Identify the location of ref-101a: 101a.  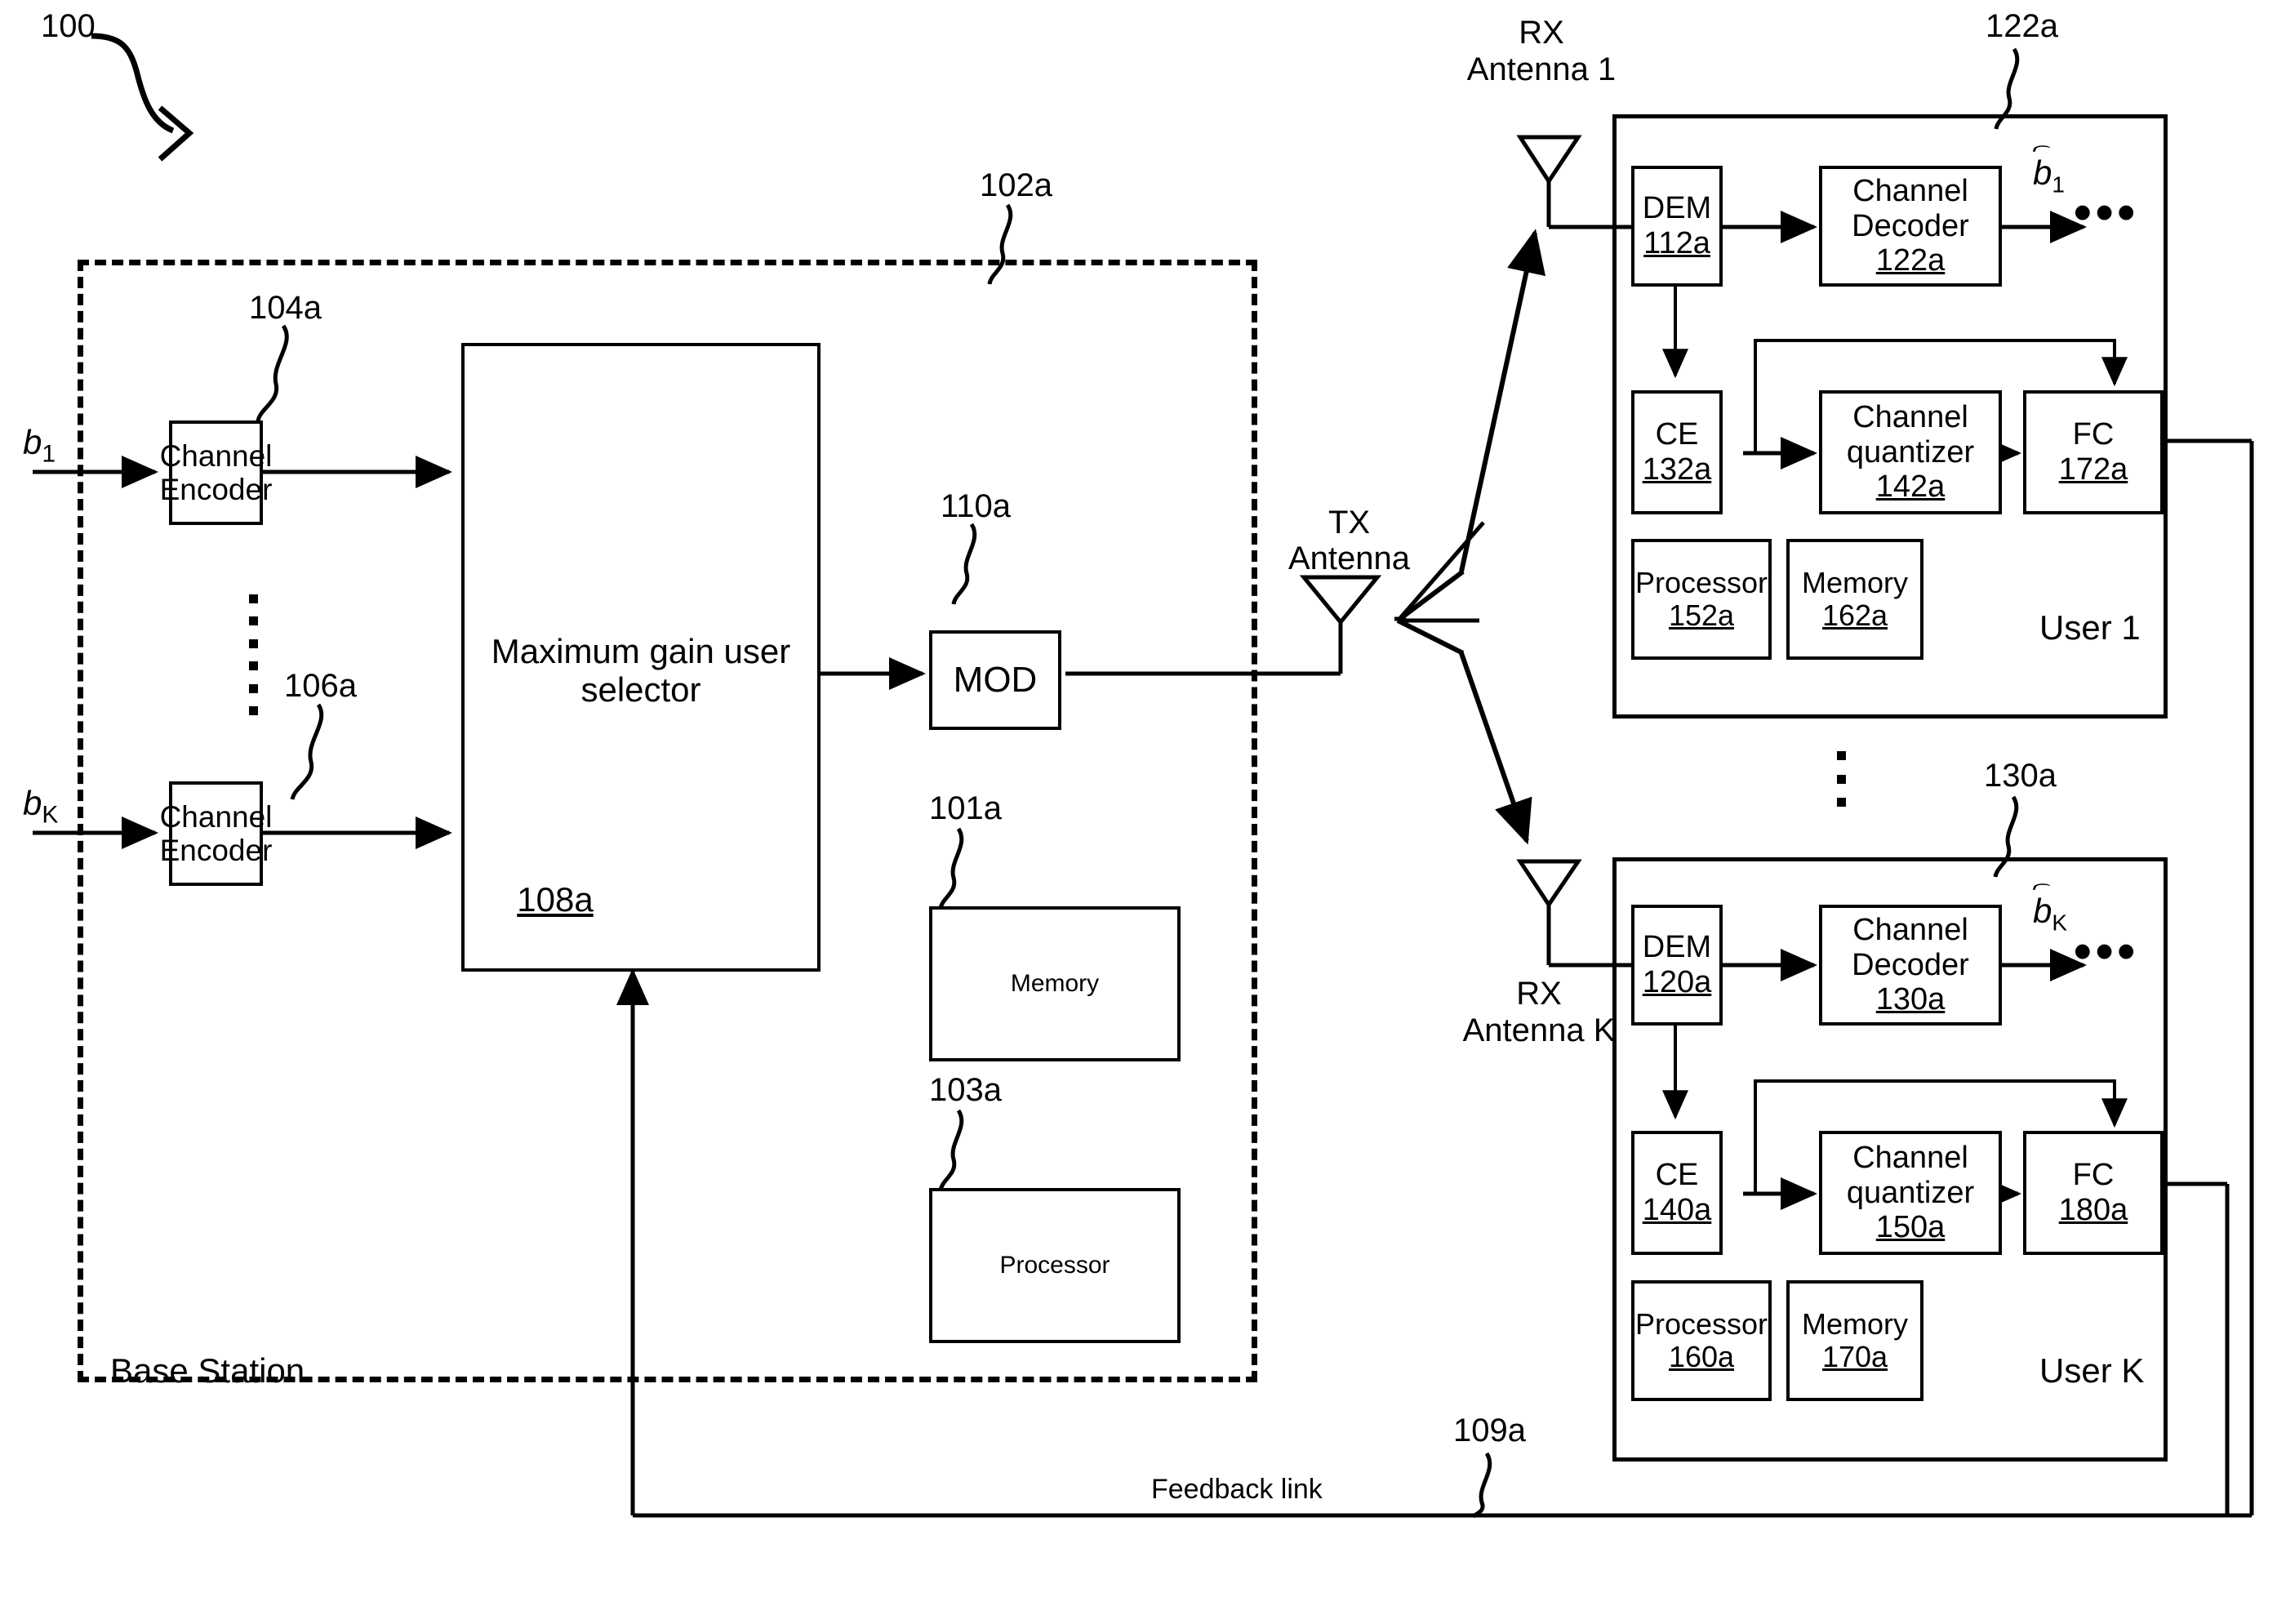
(965, 808).